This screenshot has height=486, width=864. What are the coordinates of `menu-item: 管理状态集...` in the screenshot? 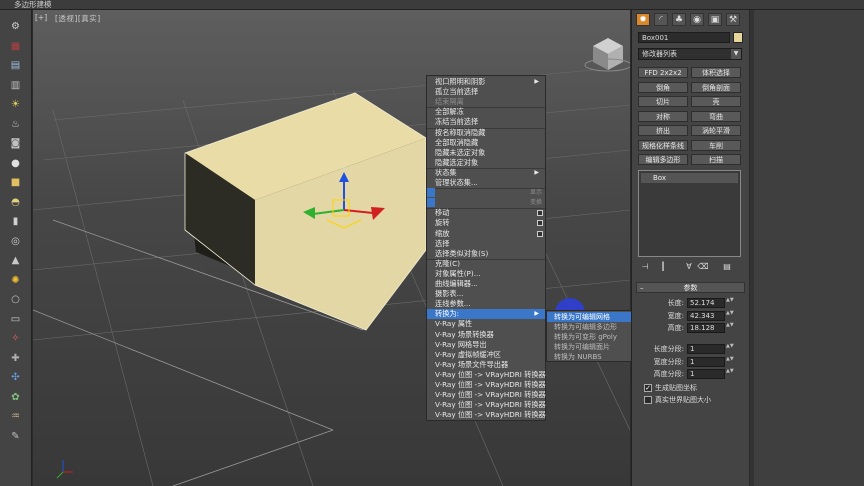 It's located at (486, 183).